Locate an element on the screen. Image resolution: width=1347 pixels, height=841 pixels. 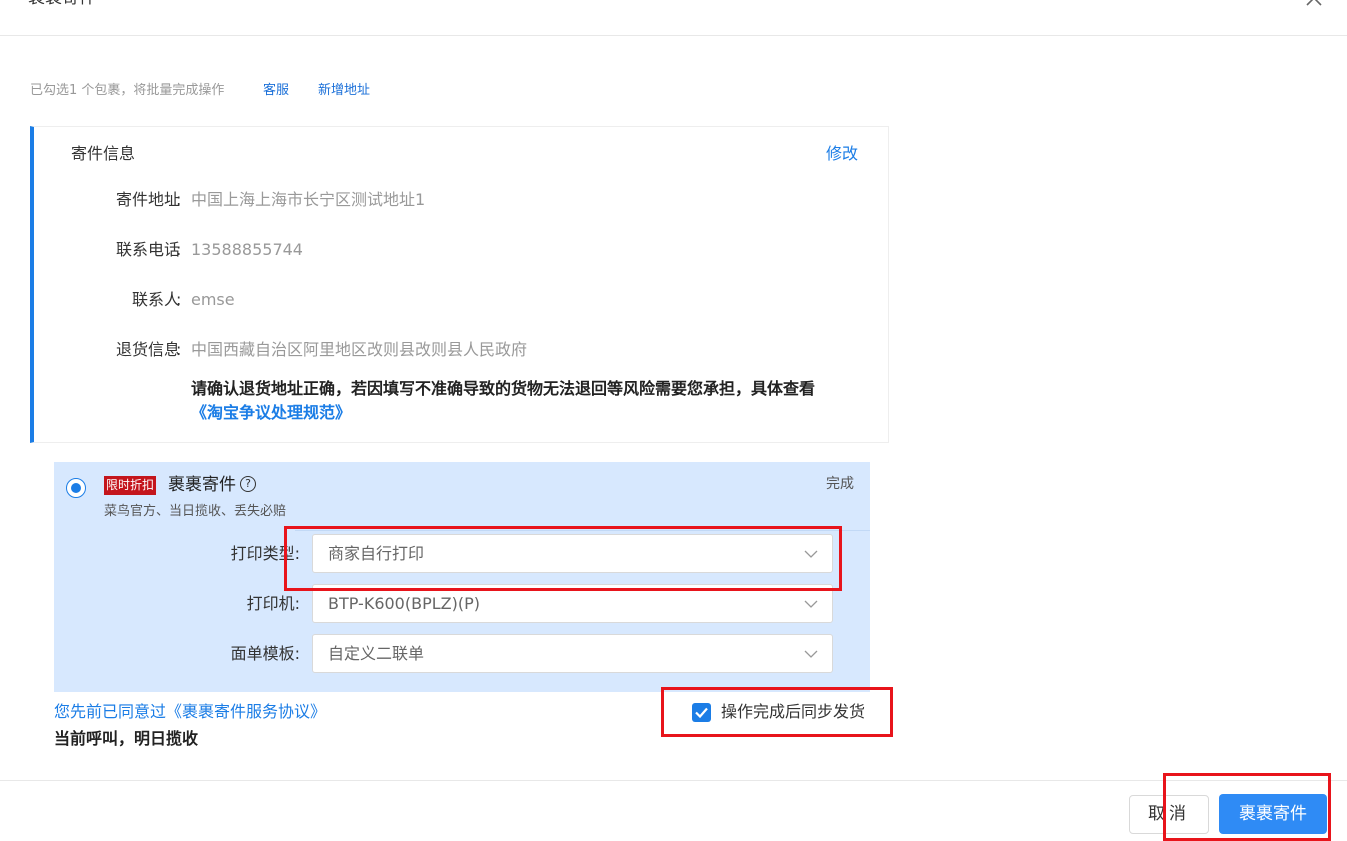
sender-info-title: 寄件信息 is located at coordinates (103, 153).